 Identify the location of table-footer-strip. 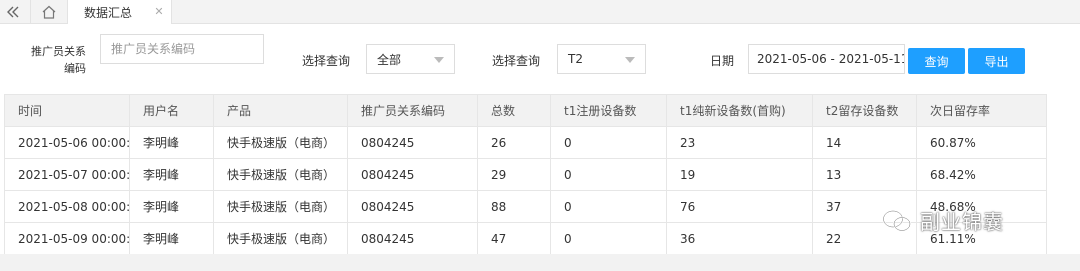
(540, 262).